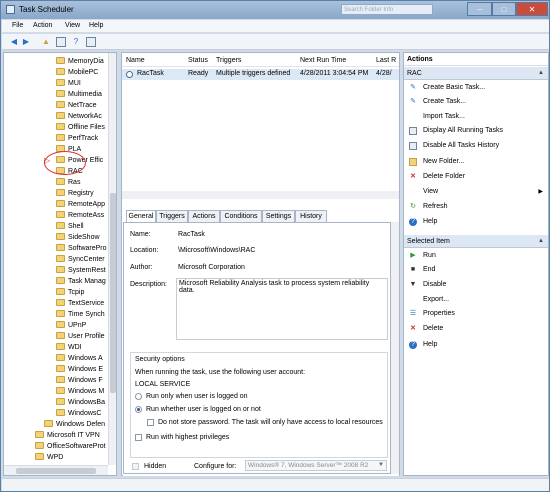  I want to click on tree-folder-item: NetworkAc, so click(79, 117).